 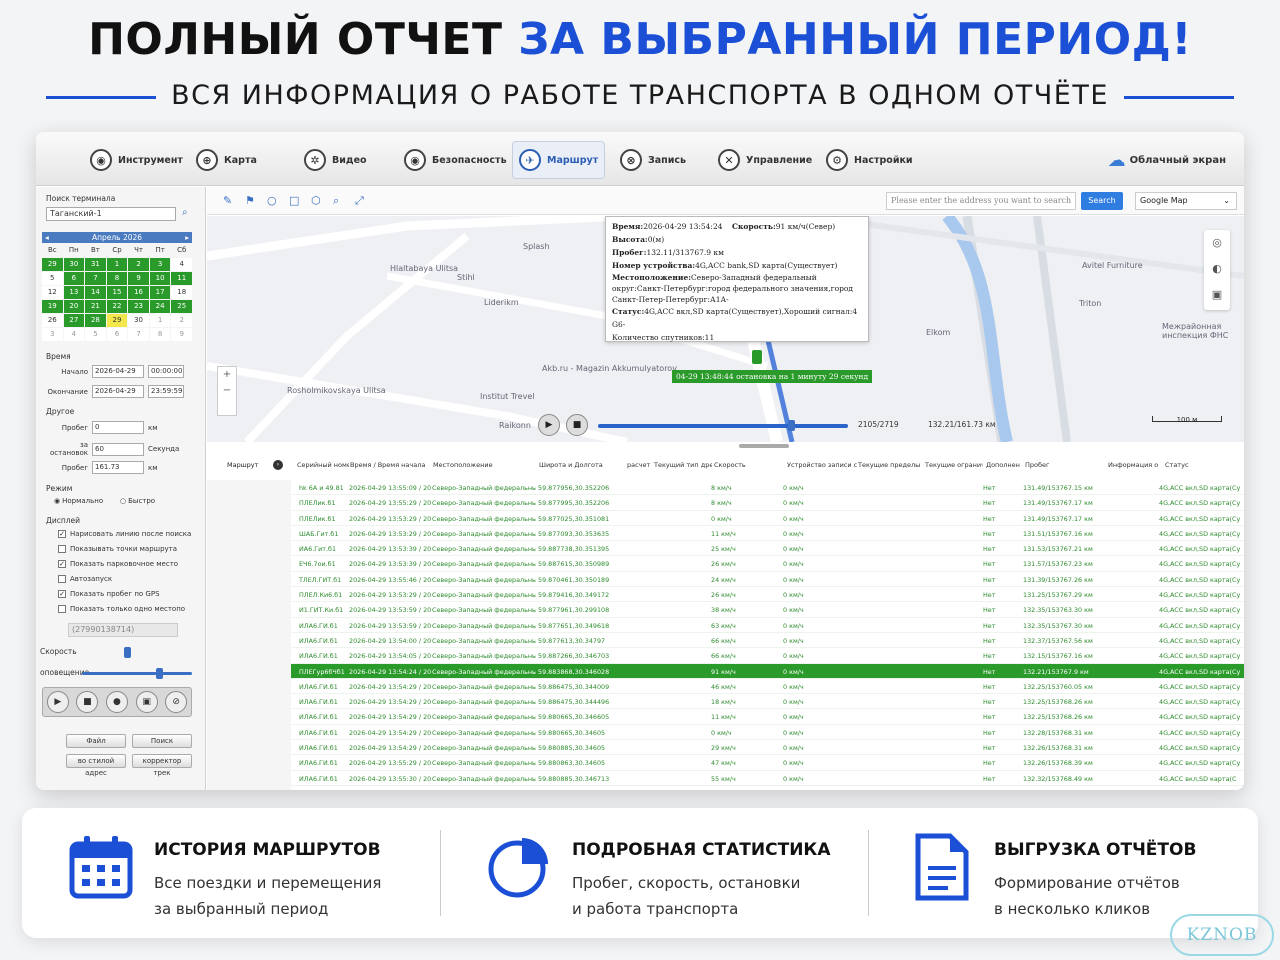 I want to click on vehicle-marker-icon, so click(x=757, y=357).